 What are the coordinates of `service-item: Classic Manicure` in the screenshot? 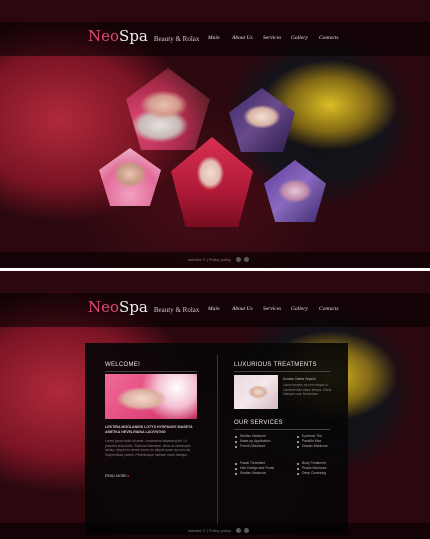 It's located at (312, 446).